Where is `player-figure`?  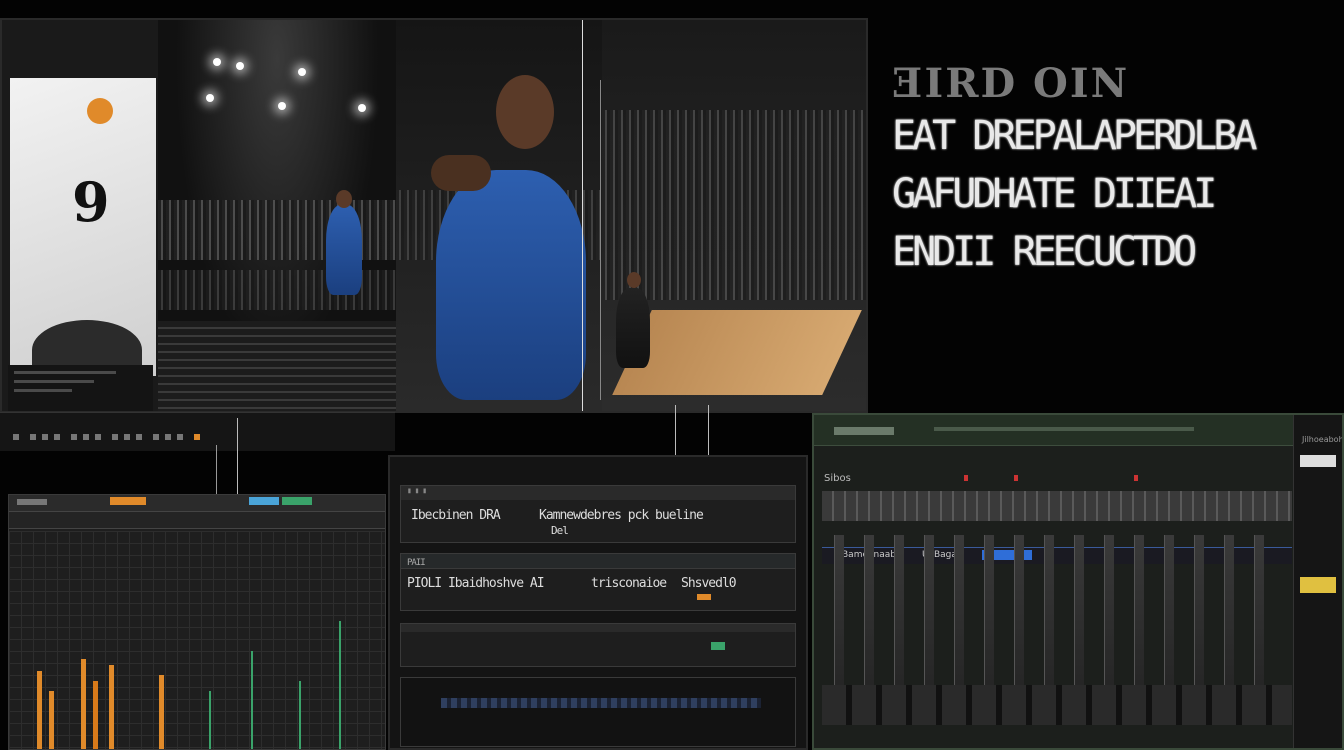
player-figure is located at coordinates (344, 250).